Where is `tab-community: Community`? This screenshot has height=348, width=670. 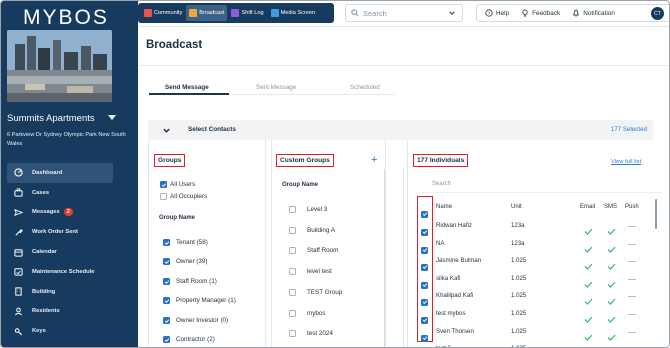
tab-community: Community is located at coordinates (163, 13).